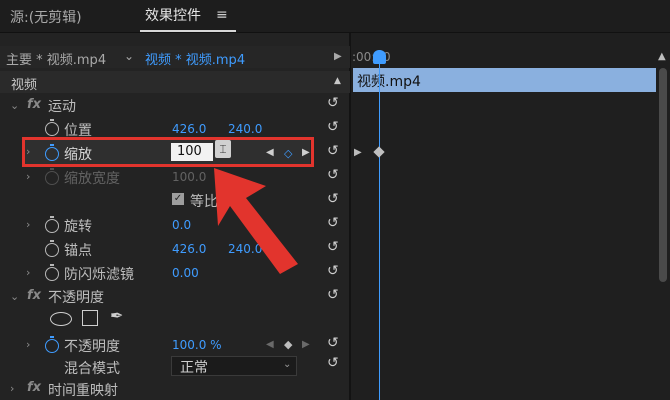  What do you see at coordinates (116, 315) in the screenshot?
I see `pen-mask-icon: ✒` at bounding box center [116, 315].